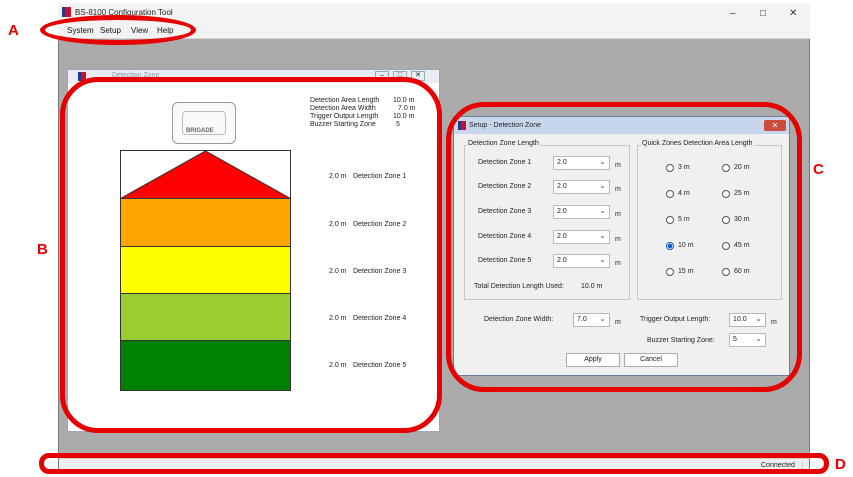 Image resolution: width=853 pixels, height=477 pixels. I want to click on annotation-ring-a, so click(118, 30).